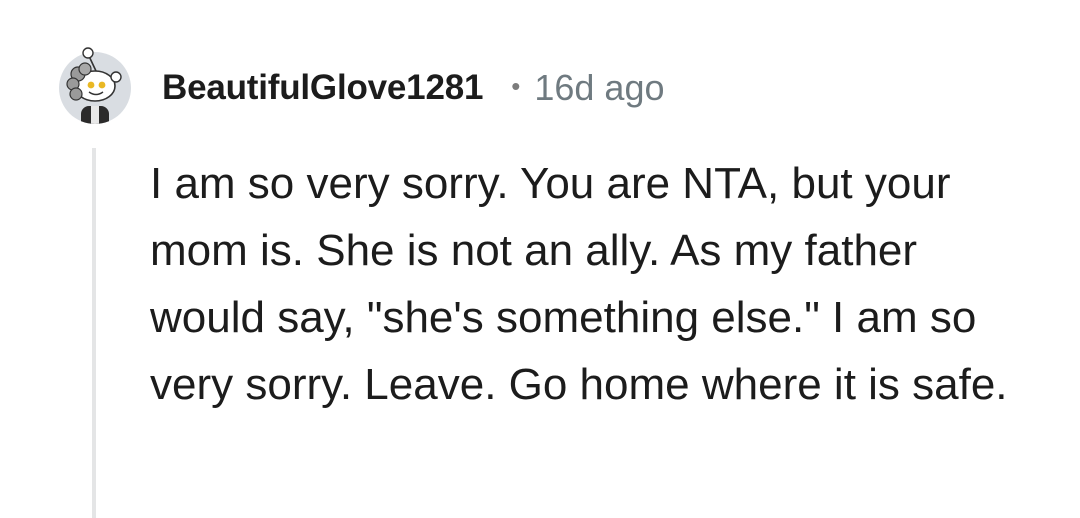  Describe the element at coordinates (599, 87) in the screenshot. I see `timestamp: 16d ago` at that location.